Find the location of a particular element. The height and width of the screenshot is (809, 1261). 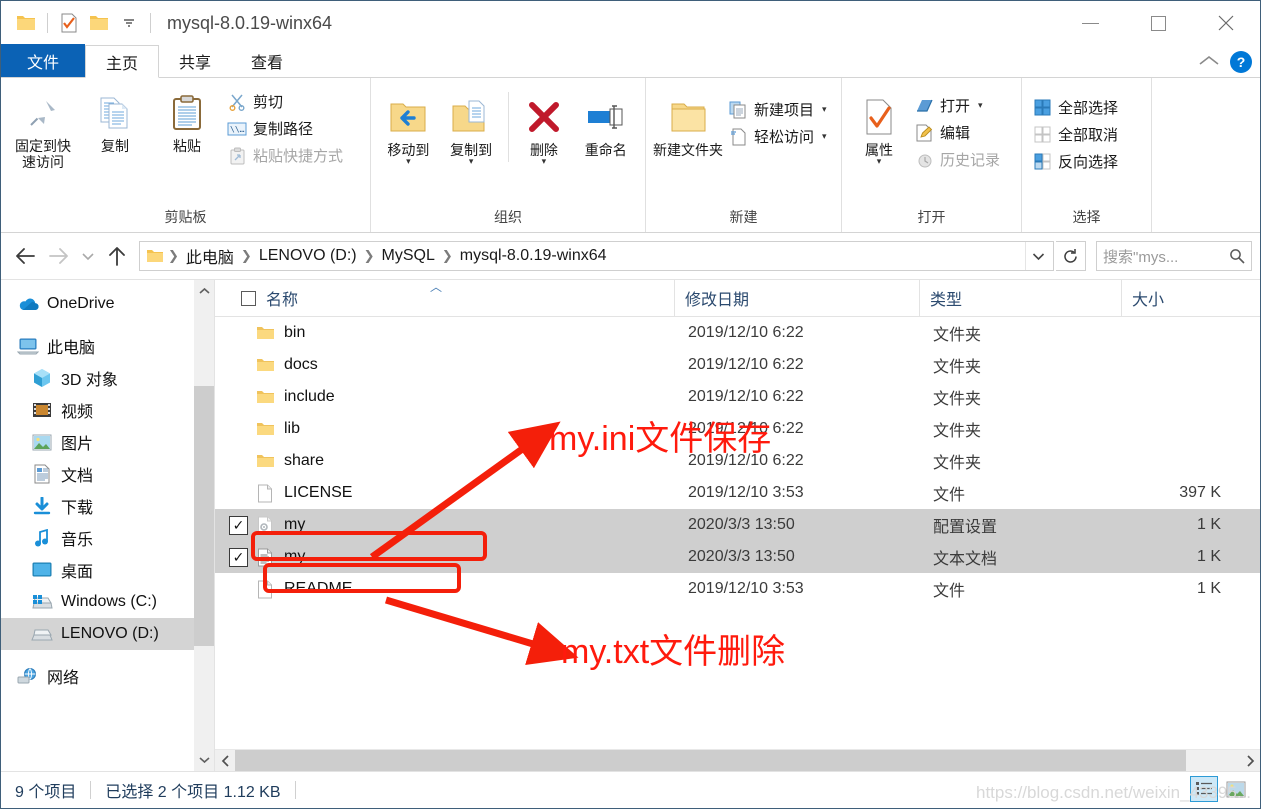

copy-button: 复制 is located at coordinates (115, 121).